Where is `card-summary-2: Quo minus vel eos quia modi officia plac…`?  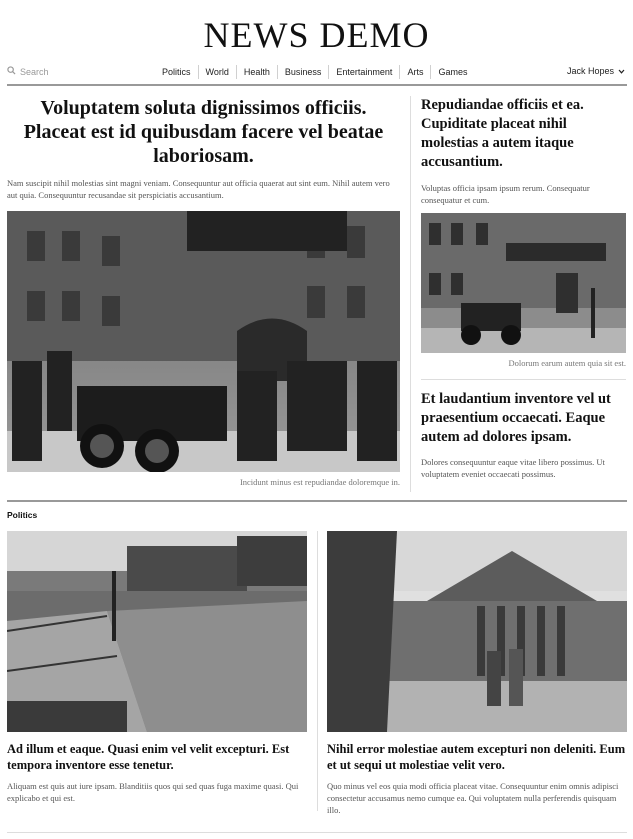 card-summary-2: Quo minus vel eos quia modi officia plac… is located at coordinates (473, 798).